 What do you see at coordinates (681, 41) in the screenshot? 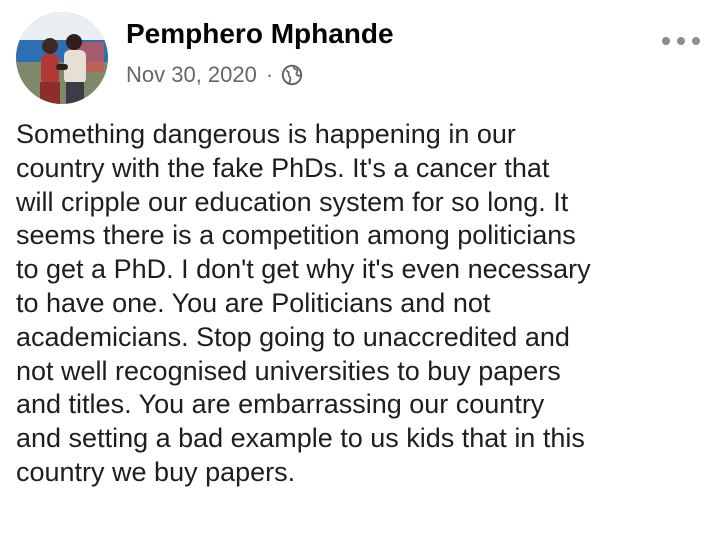
I see `more-options-icon` at bounding box center [681, 41].